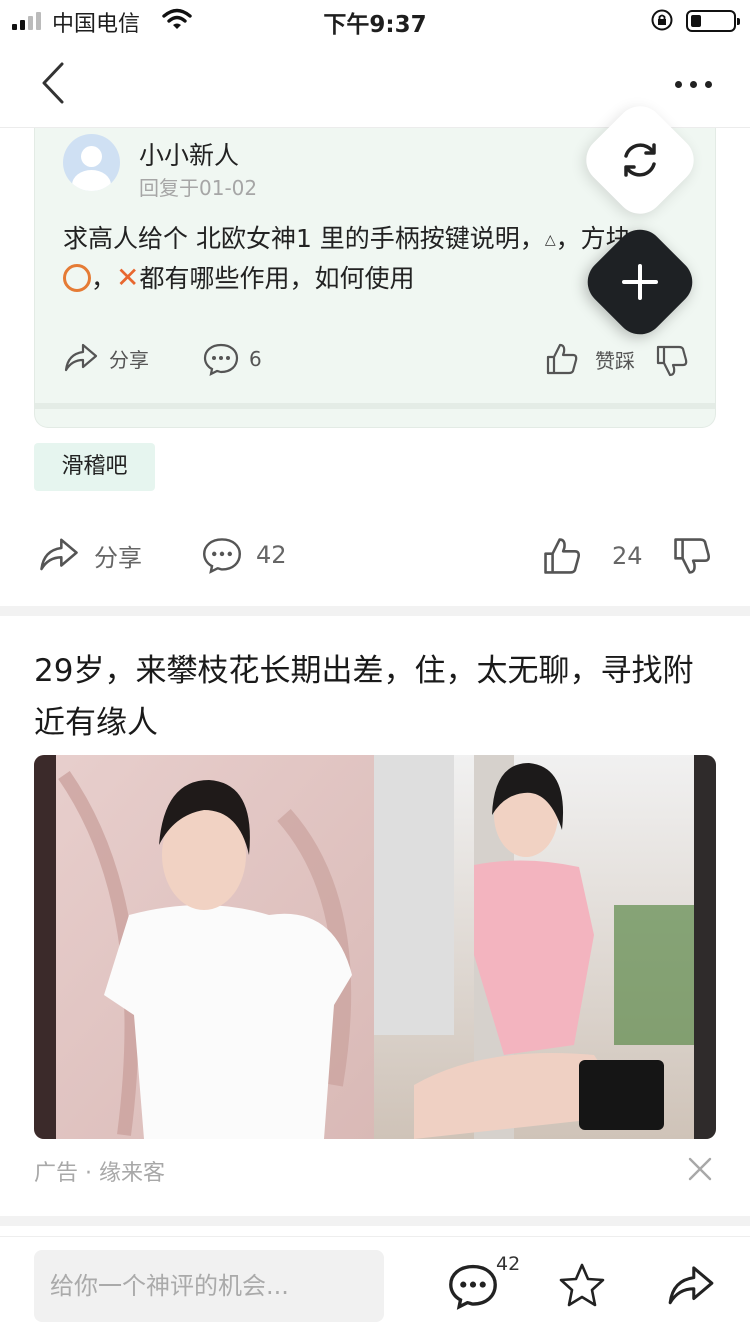  I want to click on reply-content: 求高人给个 北欧女神1 里的手柄按键说明，△，方块，，✕都有哪些作用，如何使用, so click(359, 259).